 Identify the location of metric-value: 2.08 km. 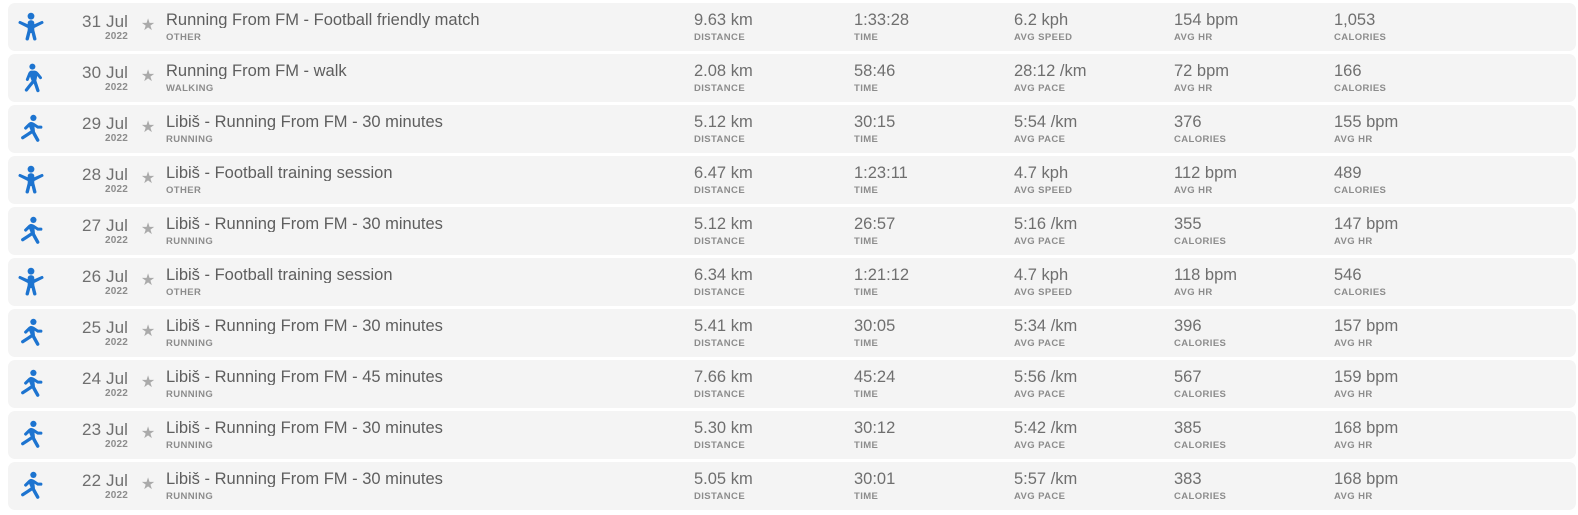
(723, 70).